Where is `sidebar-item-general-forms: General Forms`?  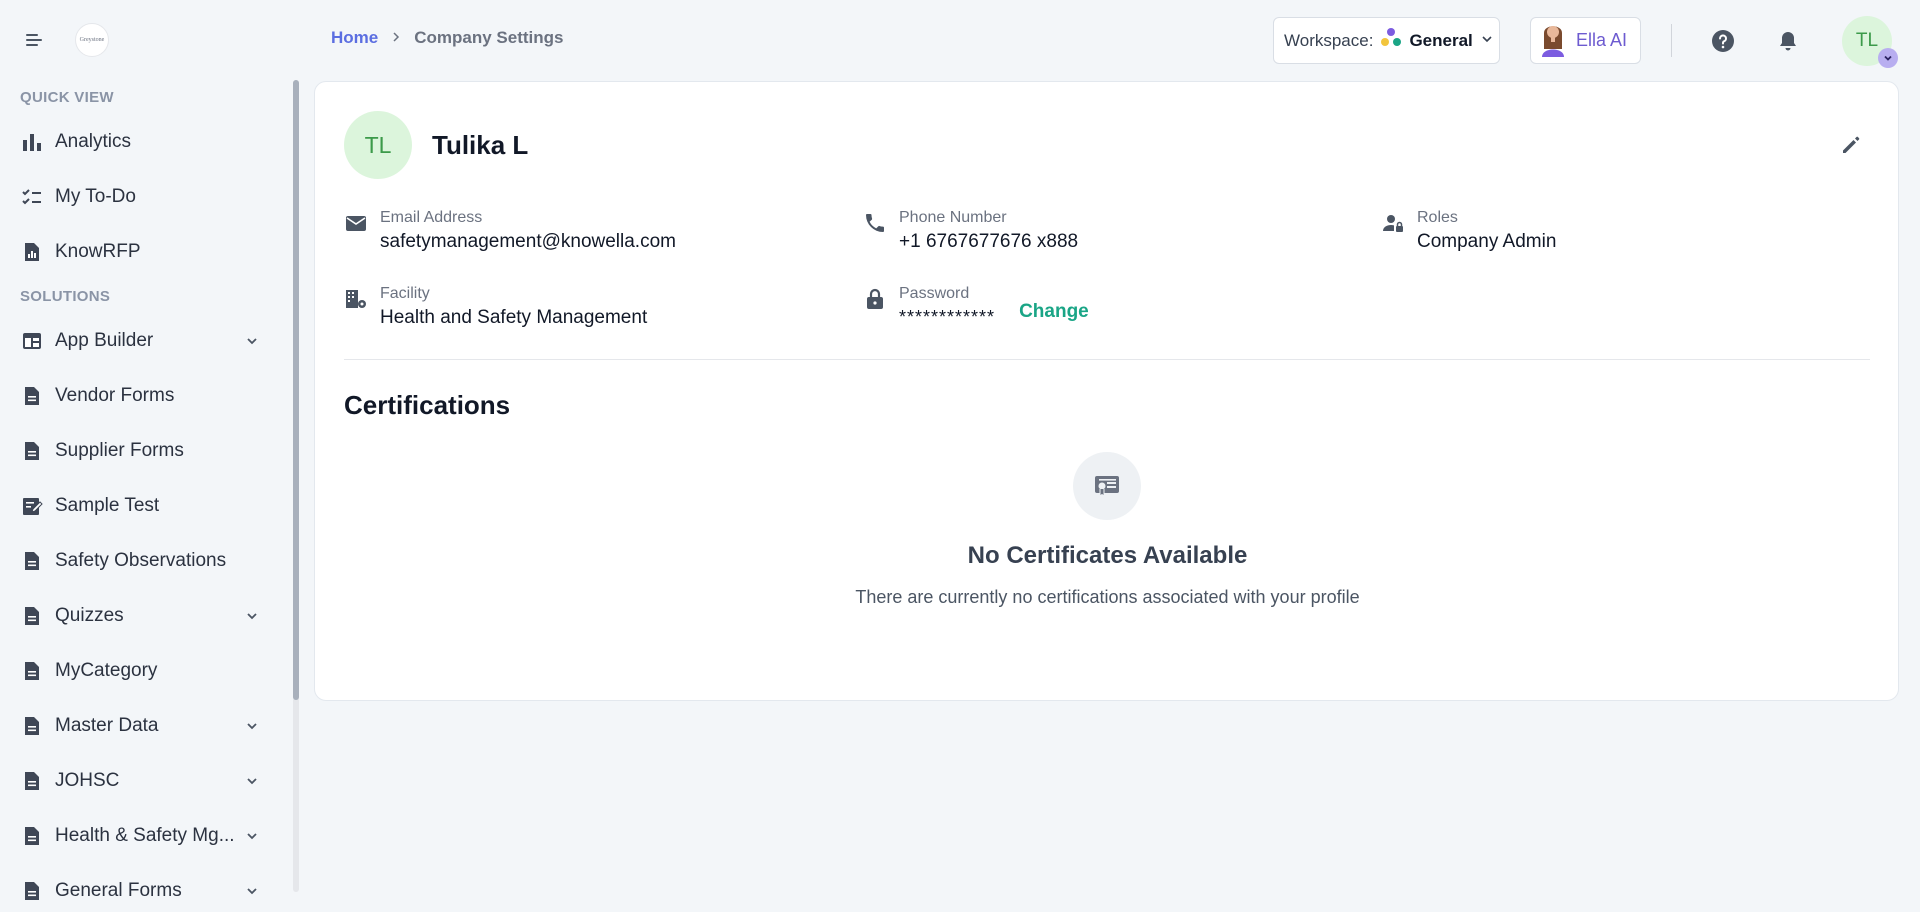 sidebar-item-general-forms: General Forms is located at coordinates (145, 881).